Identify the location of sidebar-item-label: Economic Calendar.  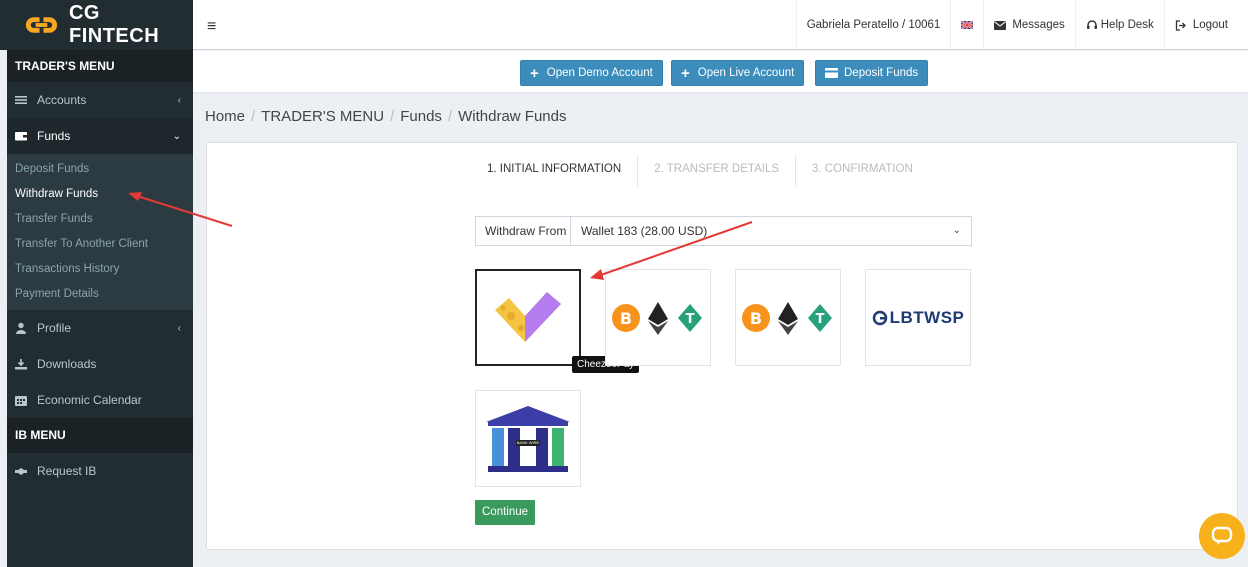
(89, 400).